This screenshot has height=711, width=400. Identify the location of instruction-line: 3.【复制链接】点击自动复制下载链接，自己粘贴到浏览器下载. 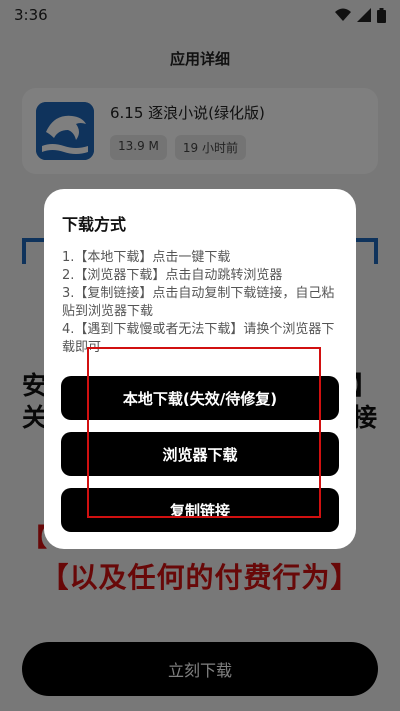
(198, 302).